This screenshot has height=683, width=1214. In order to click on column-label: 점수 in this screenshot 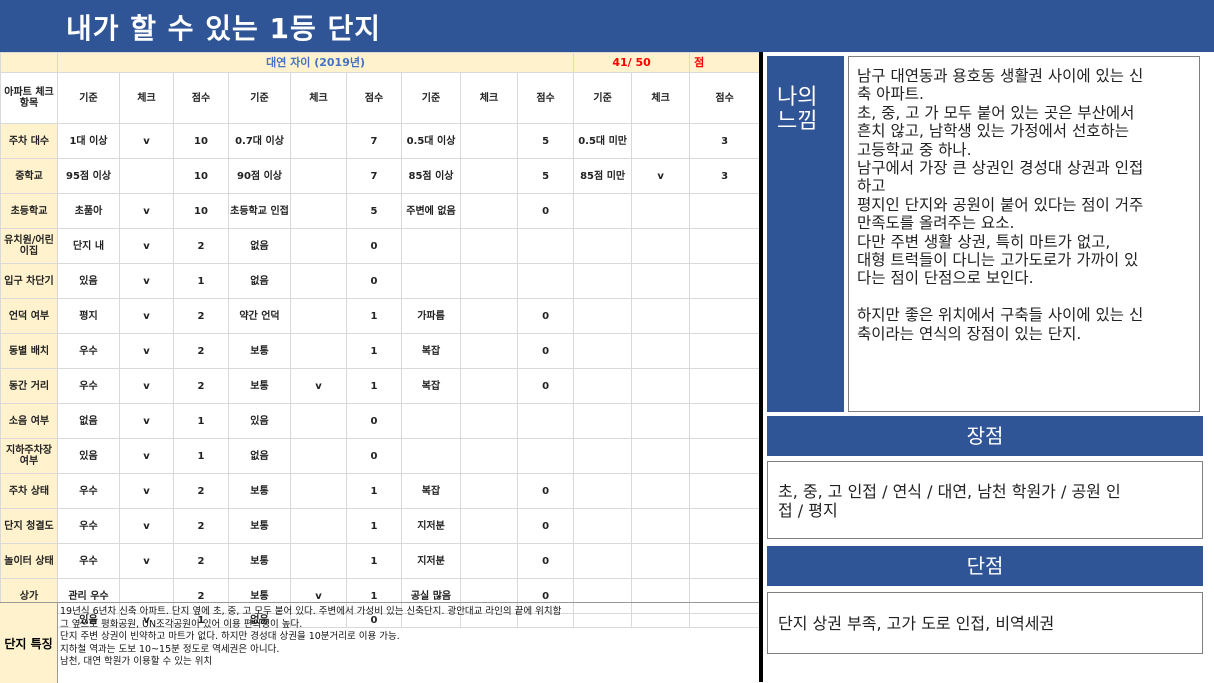, I will do `click(725, 98)`.